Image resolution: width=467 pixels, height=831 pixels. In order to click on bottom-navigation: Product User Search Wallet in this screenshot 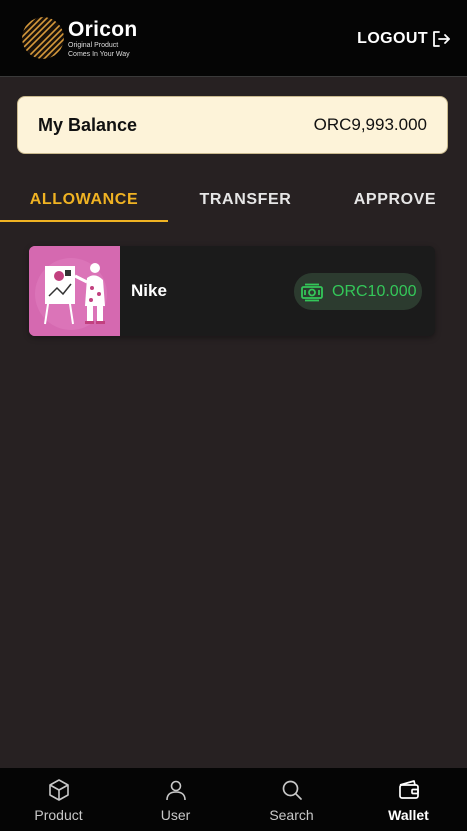, I will do `click(233, 799)`.